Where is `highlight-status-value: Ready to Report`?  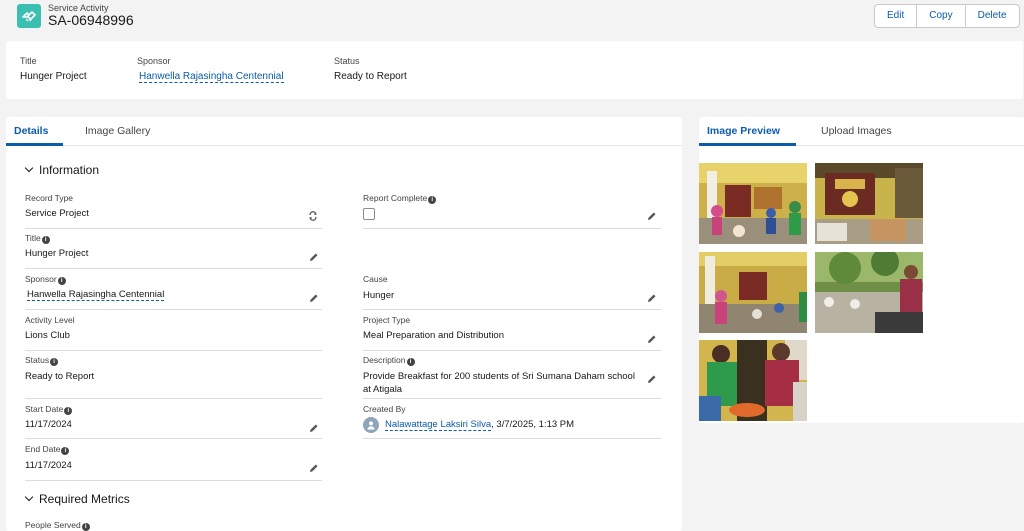 highlight-status-value: Ready to Report is located at coordinates (370, 76).